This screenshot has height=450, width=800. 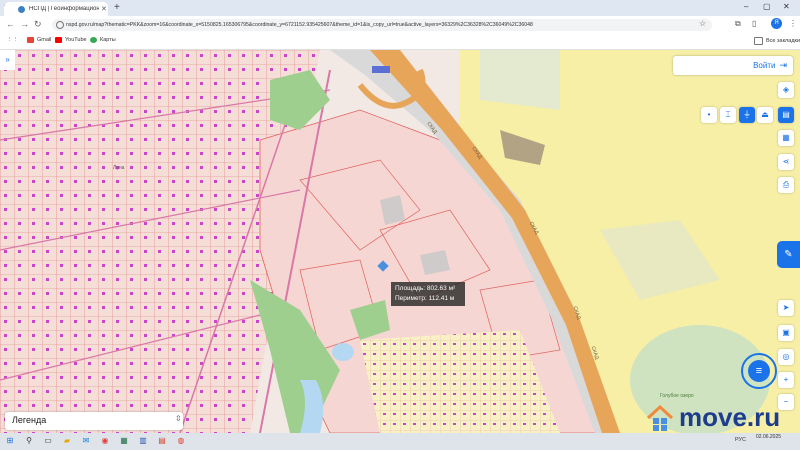 I want to click on date-text: 02.06.2025, so click(x=769, y=437).